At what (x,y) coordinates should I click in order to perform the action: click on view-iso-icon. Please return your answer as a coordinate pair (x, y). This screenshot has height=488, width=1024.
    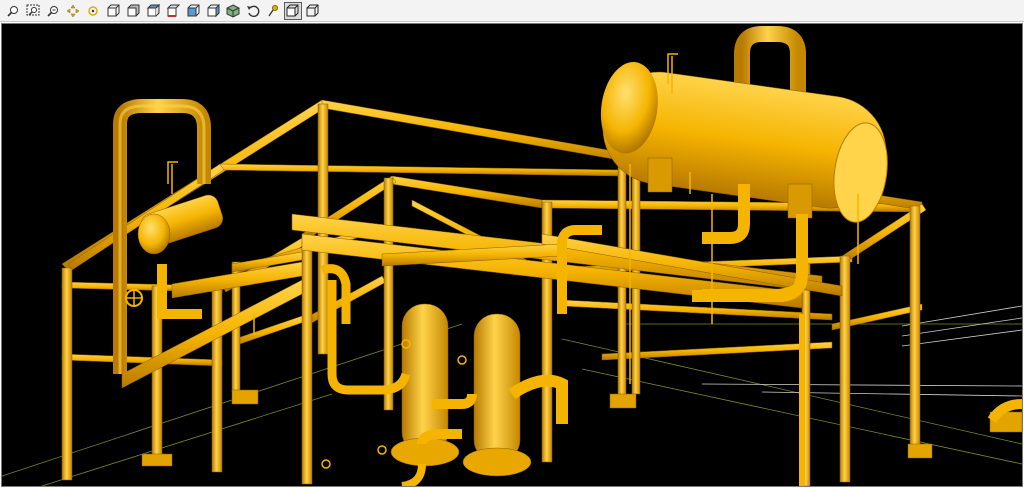
    Looking at the image, I should click on (233, 10).